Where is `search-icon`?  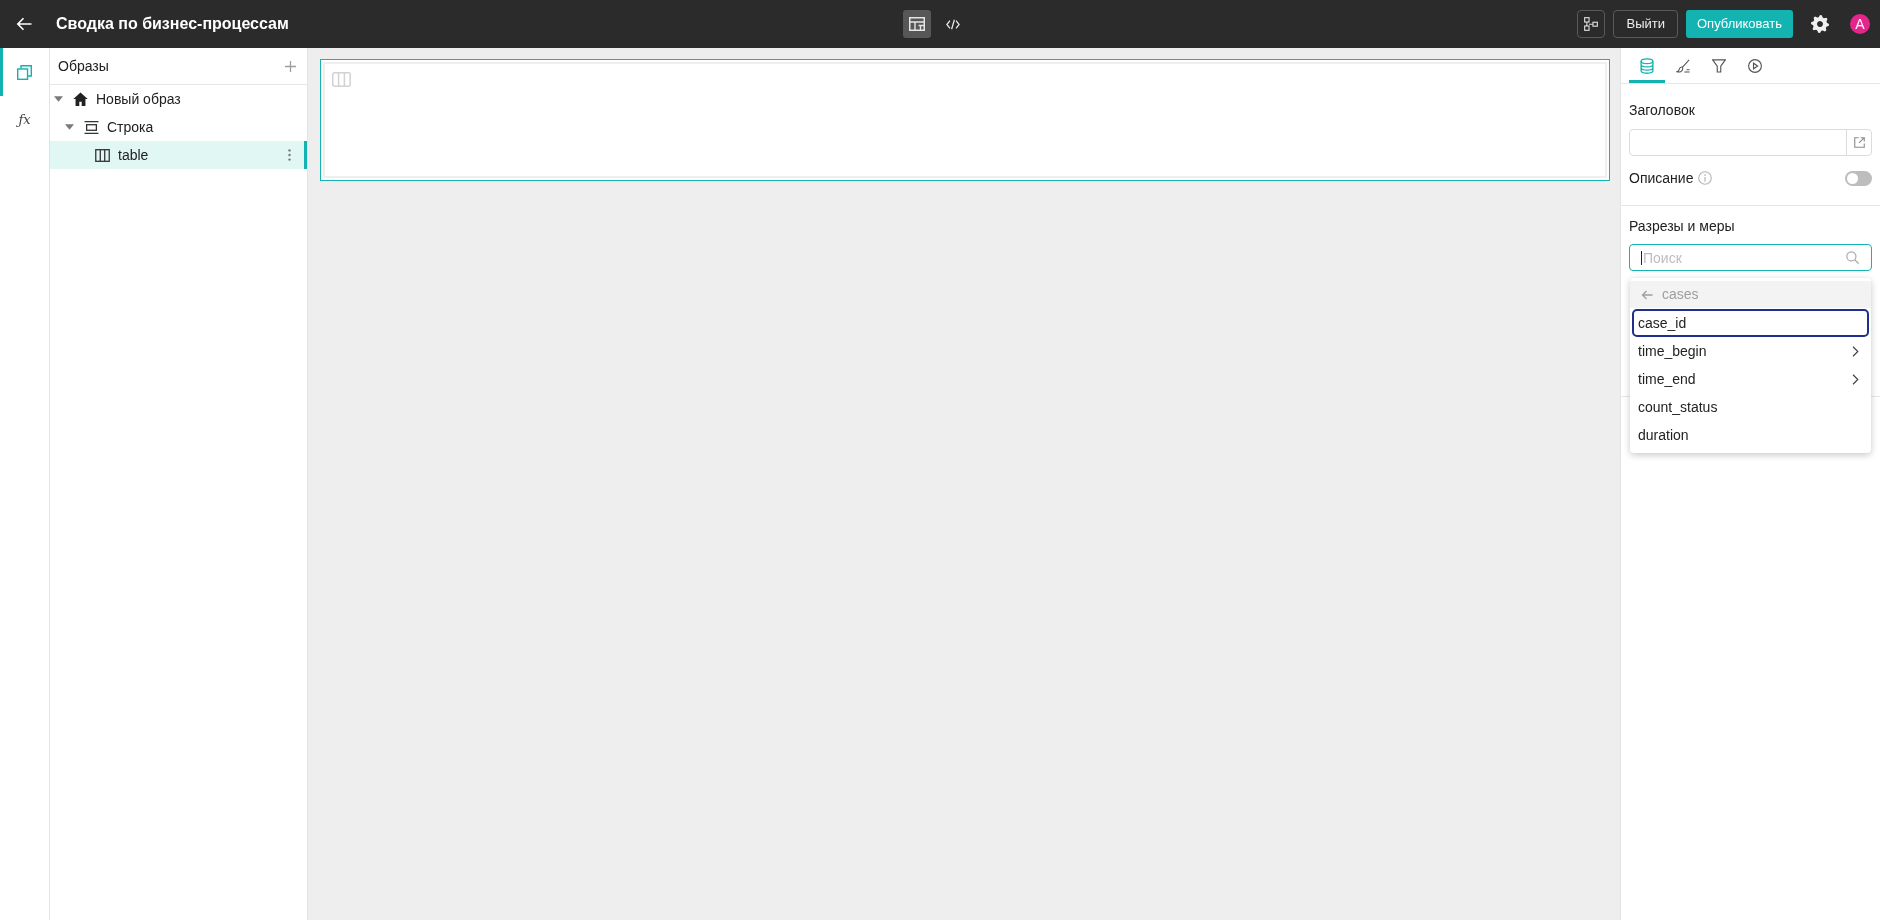
search-icon is located at coordinates (1852, 257).